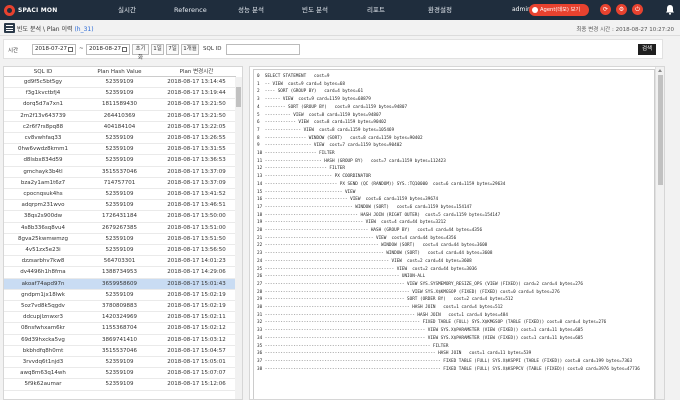 This screenshot has height=400, width=680. What do you see at coordinates (263, 49) in the screenshot?
I see `sql-id-input` at bounding box center [263, 49].